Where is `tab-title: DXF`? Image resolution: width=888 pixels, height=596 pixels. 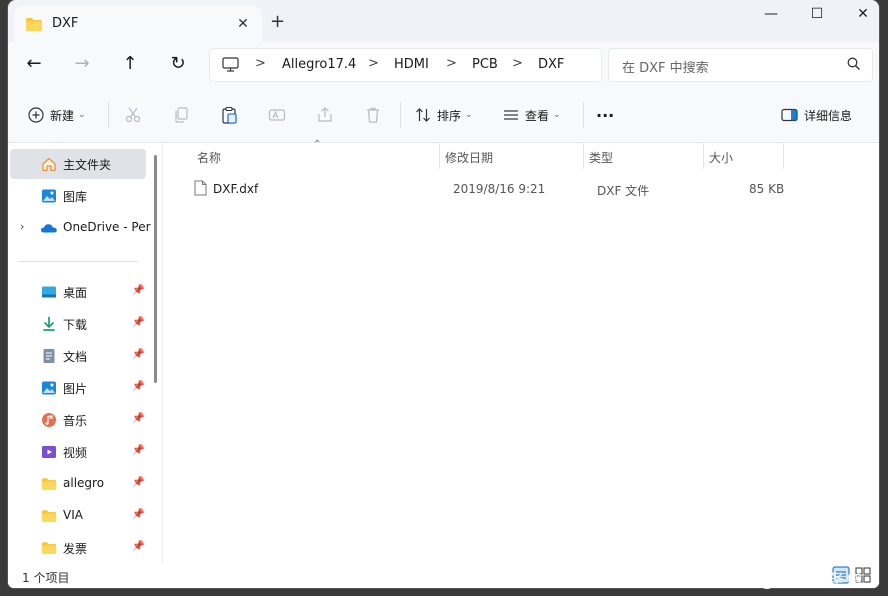 tab-title: DXF is located at coordinates (65, 23).